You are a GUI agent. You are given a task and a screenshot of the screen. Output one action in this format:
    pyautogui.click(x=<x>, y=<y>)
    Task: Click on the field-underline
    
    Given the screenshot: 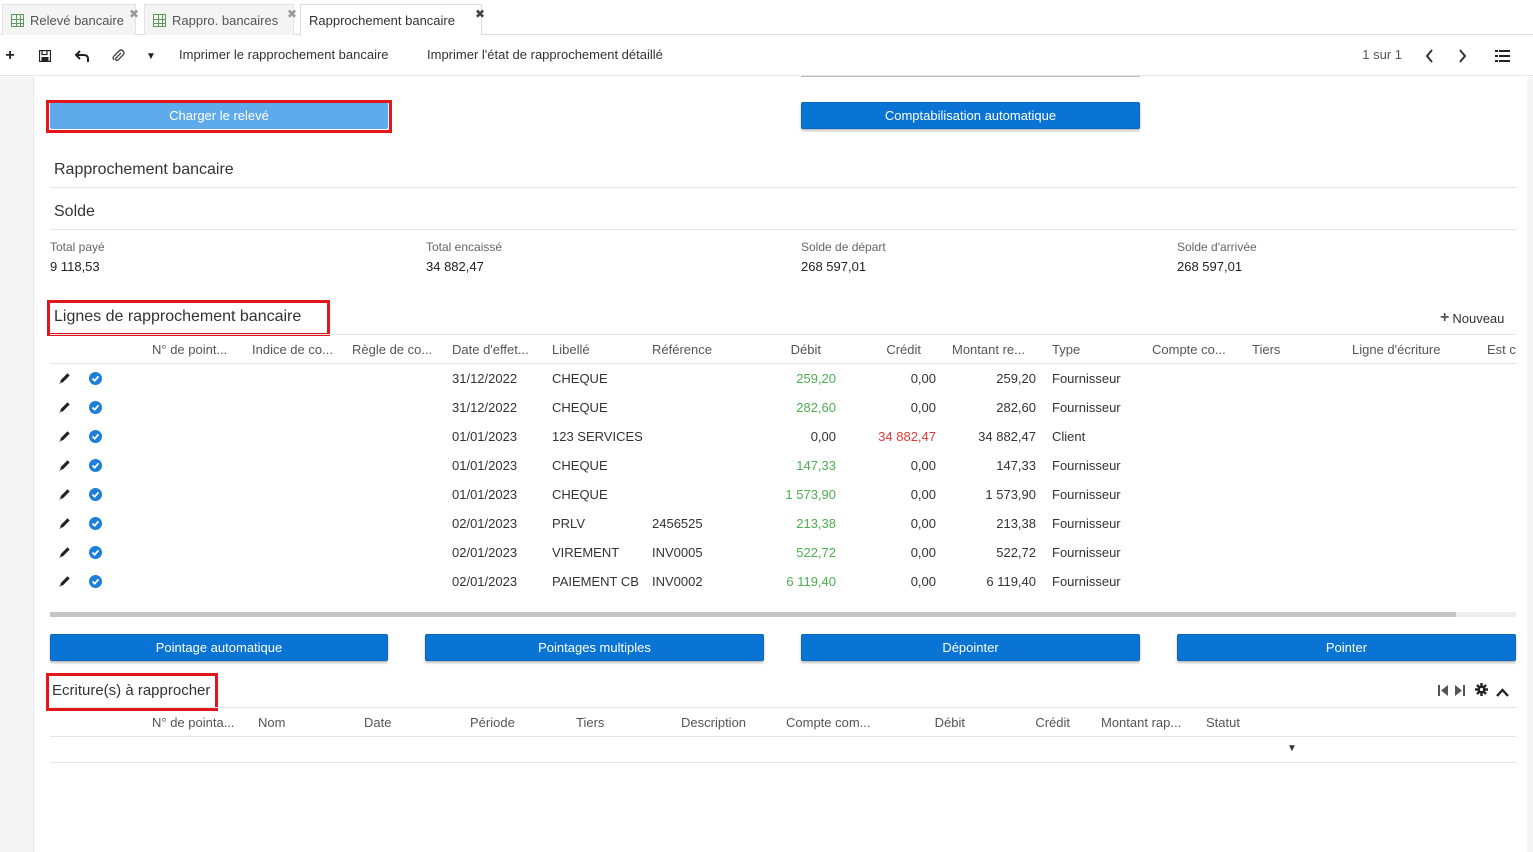 What is the action you would take?
    pyautogui.click(x=970, y=76)
    